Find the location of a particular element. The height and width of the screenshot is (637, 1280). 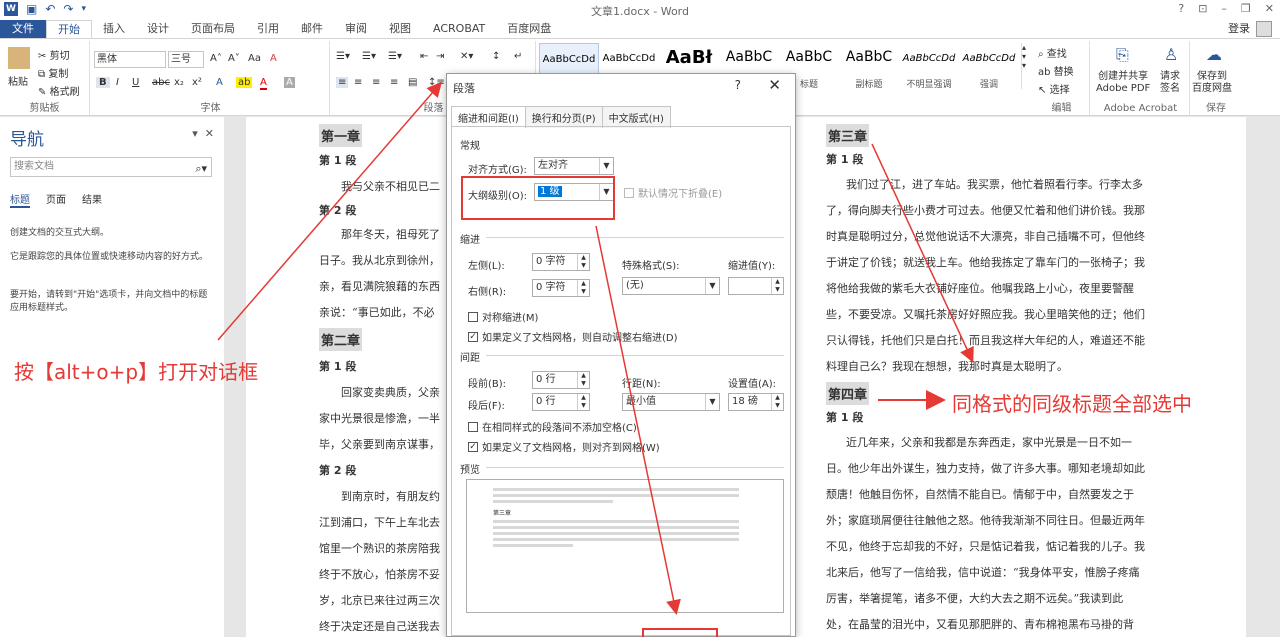

restore-button: ❐ is located at coordinates (1246, 8).